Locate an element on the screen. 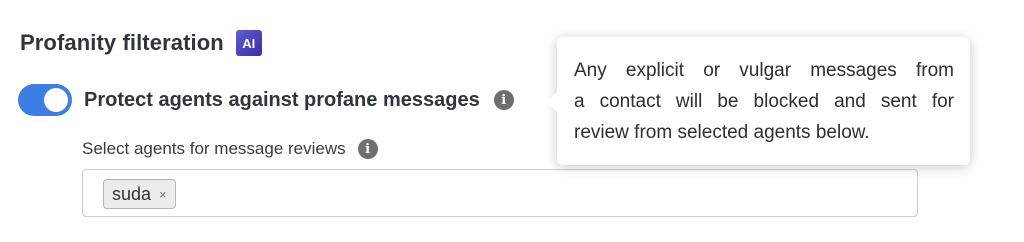  reviewers-label-row: Select agents for message reviews i is located at coordinates (230, 149).